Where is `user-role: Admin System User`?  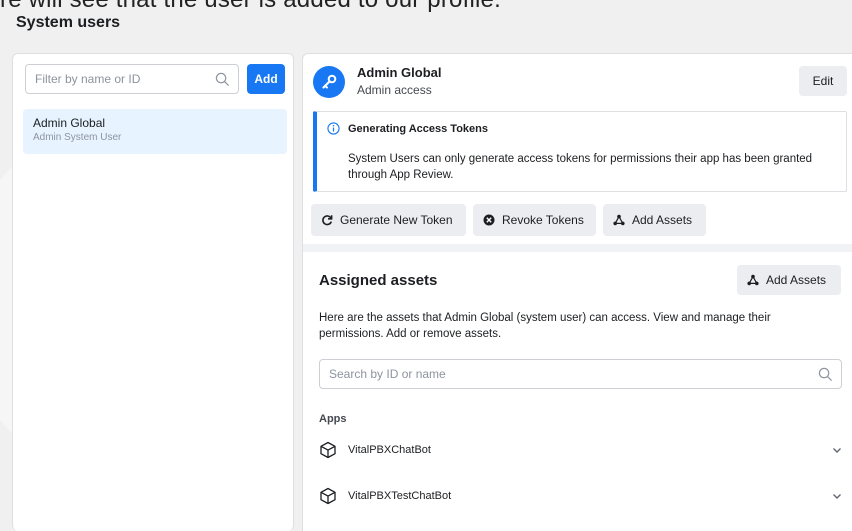
user-role: Admin System User is located at coordinates (77, 137).